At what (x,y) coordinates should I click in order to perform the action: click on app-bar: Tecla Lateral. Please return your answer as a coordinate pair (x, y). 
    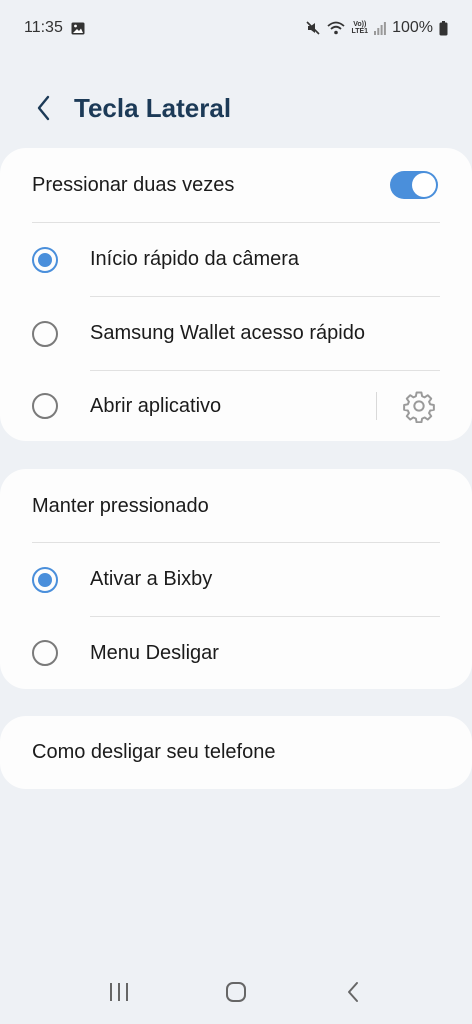
    Looking at the image, I should click on (236, 108).